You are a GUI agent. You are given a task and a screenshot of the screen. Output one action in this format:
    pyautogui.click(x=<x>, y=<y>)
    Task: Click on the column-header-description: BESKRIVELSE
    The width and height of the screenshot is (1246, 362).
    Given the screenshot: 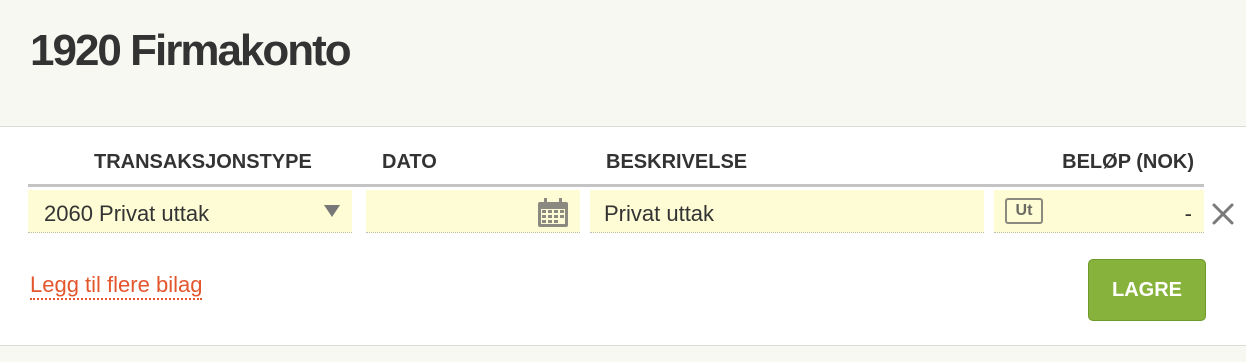 What is the action you would take?
    pyautogui.click(x=677, y=162)
    